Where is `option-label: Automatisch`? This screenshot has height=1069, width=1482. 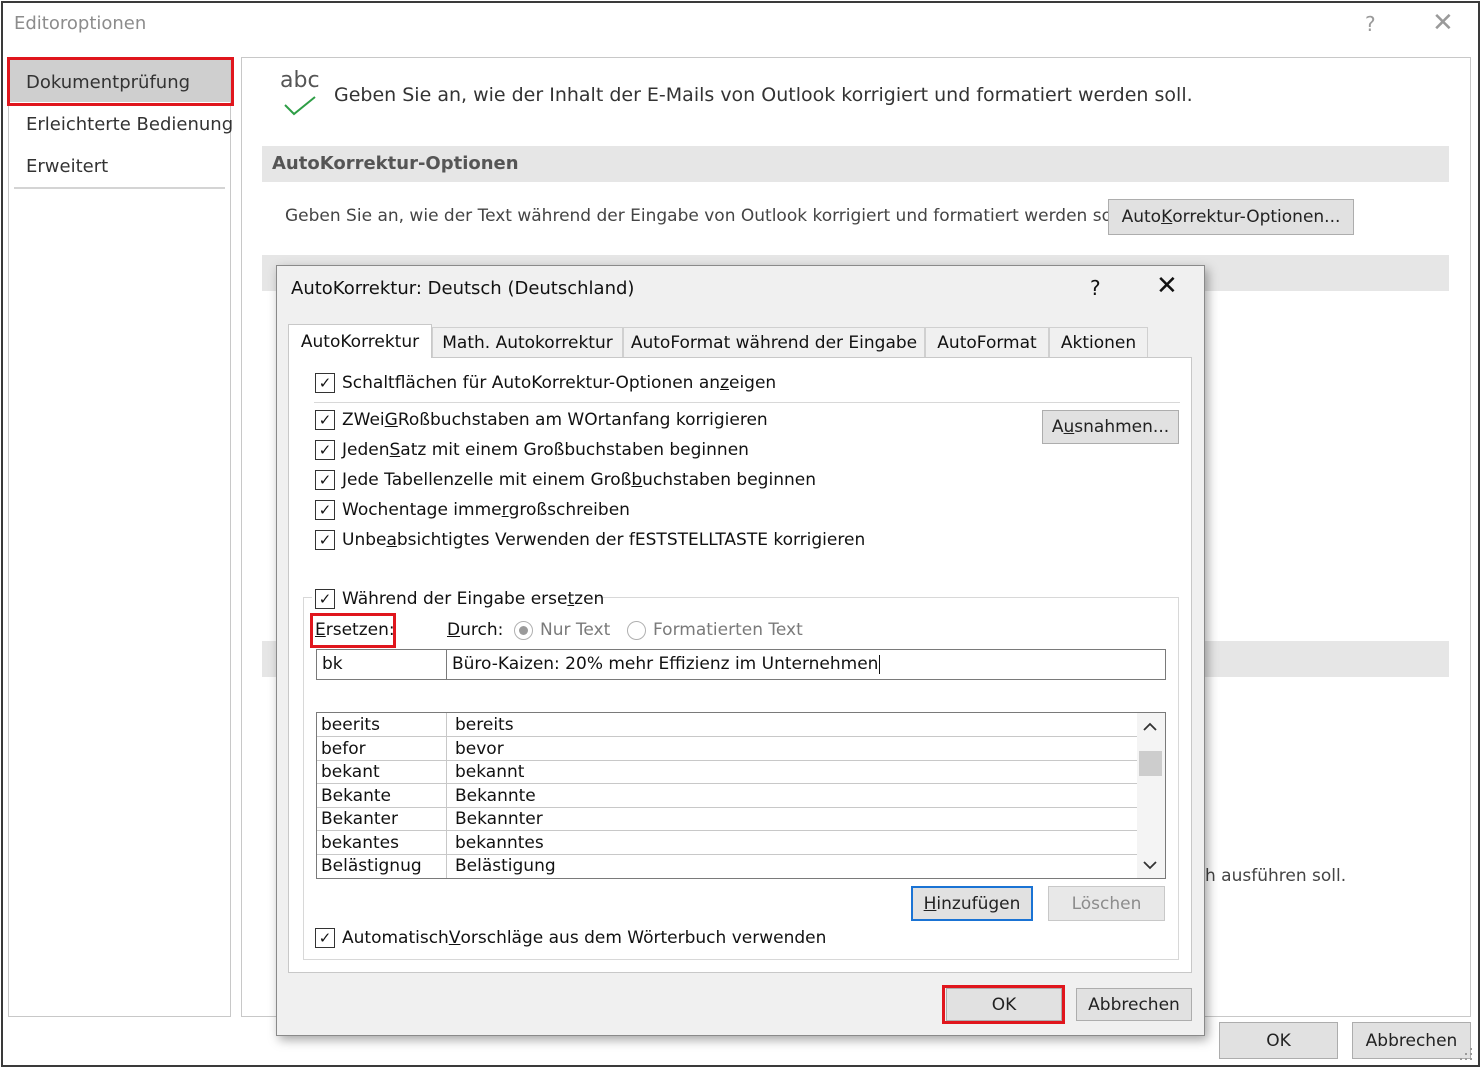 option-label: Automatisch is located at coordinates (395, 938).